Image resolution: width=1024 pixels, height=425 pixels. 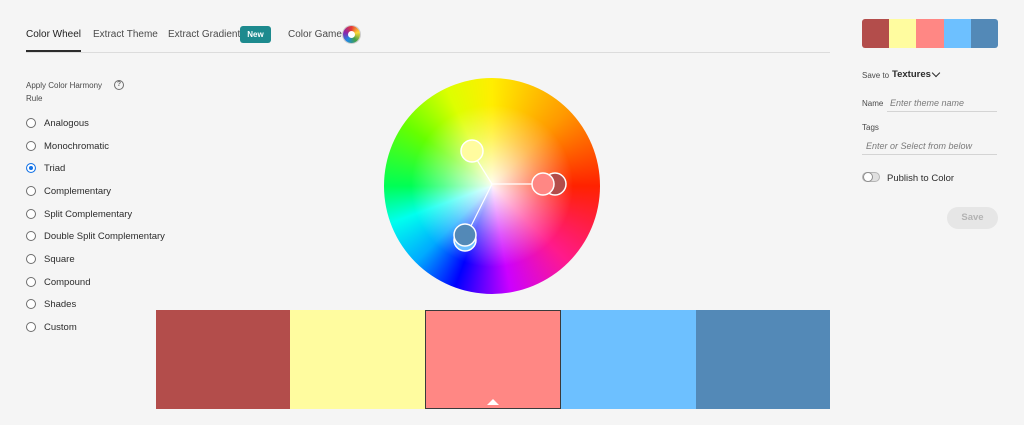 I want to click on info-icon: ?, so click(x=119, y=85).